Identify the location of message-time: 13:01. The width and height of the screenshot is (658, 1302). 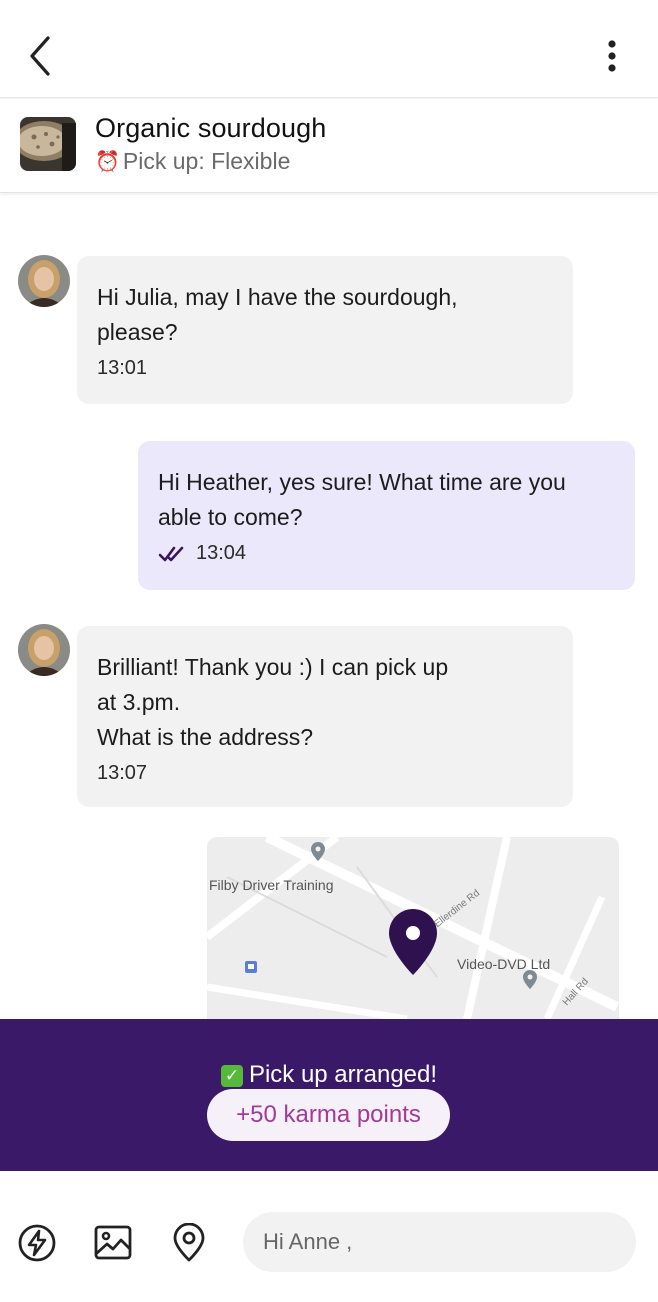
(122, 368).